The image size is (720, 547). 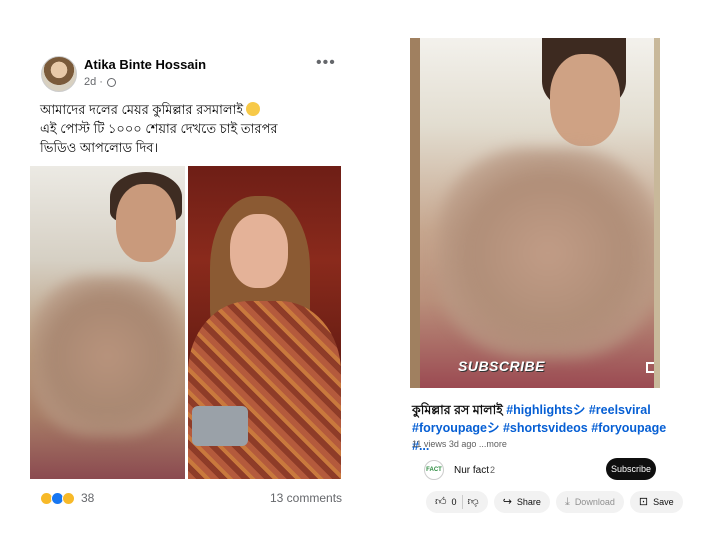 I want to click on download-icon: ⤓, so click(x=567, y=501).